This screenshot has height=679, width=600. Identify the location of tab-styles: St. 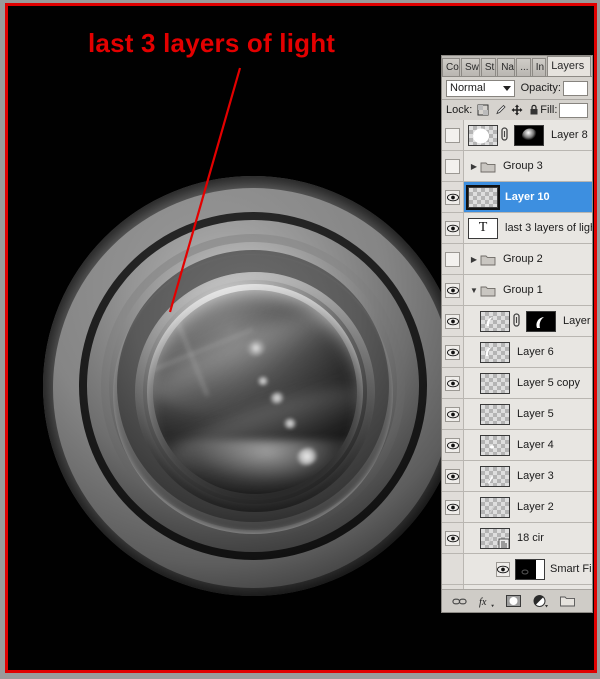
(488, 67).